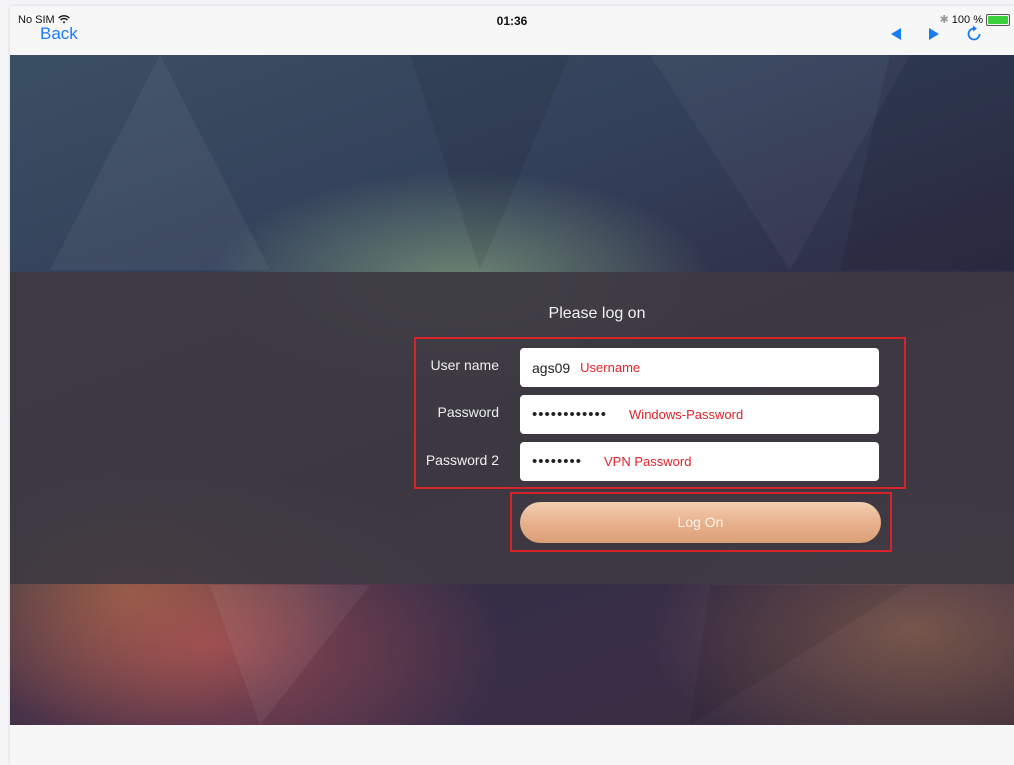  I want to click on forward-arrow-icon, so click(934, 36).